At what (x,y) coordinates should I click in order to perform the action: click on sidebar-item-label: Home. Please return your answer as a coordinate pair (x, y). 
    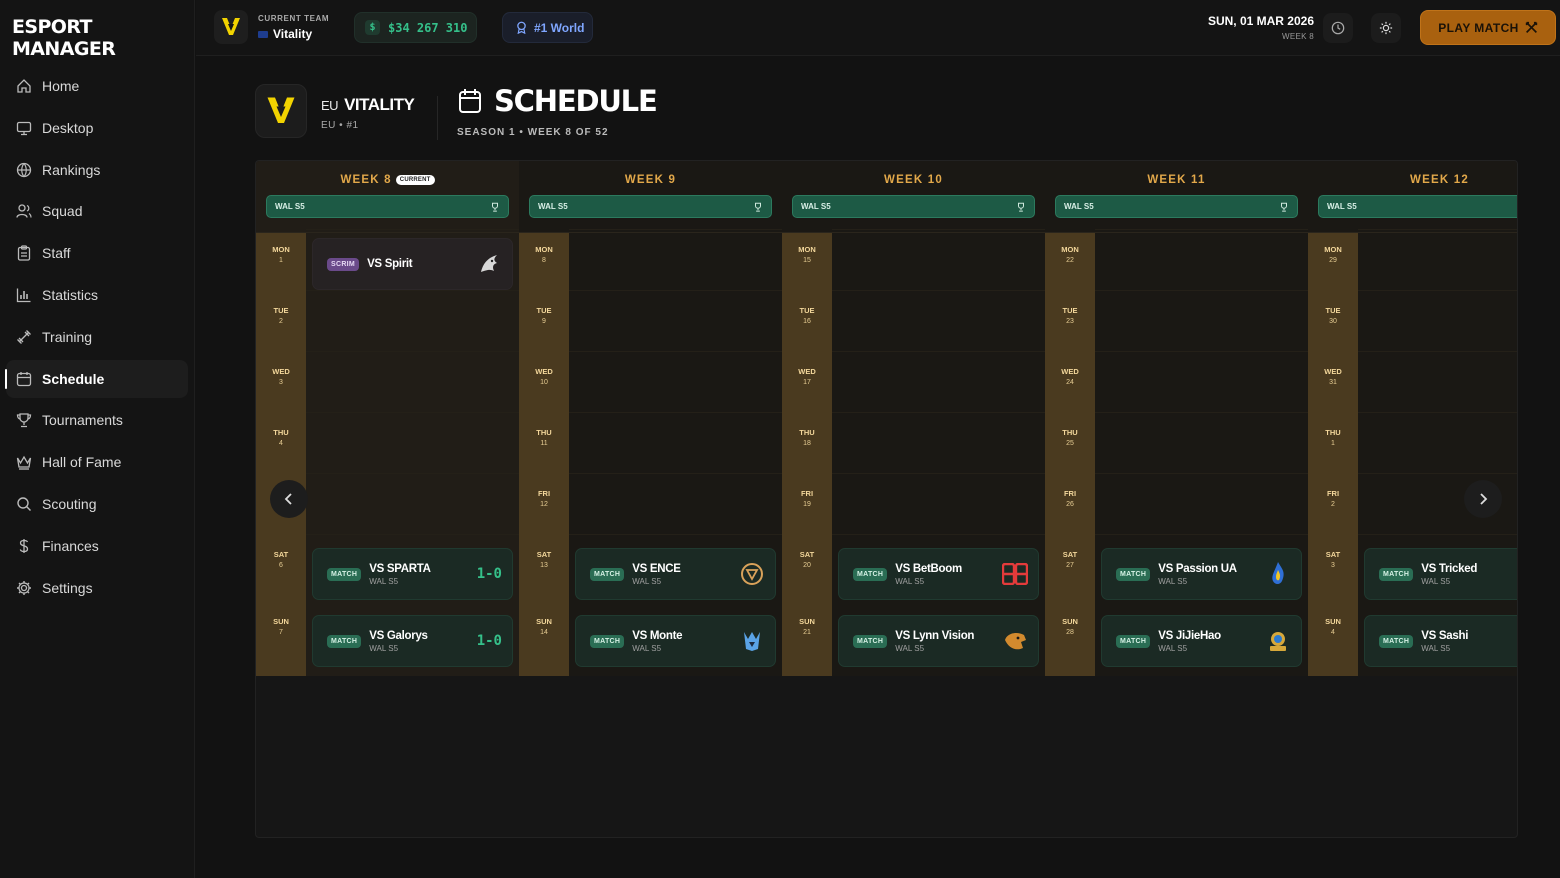
    Looking at the image, I should click on (61, 86).